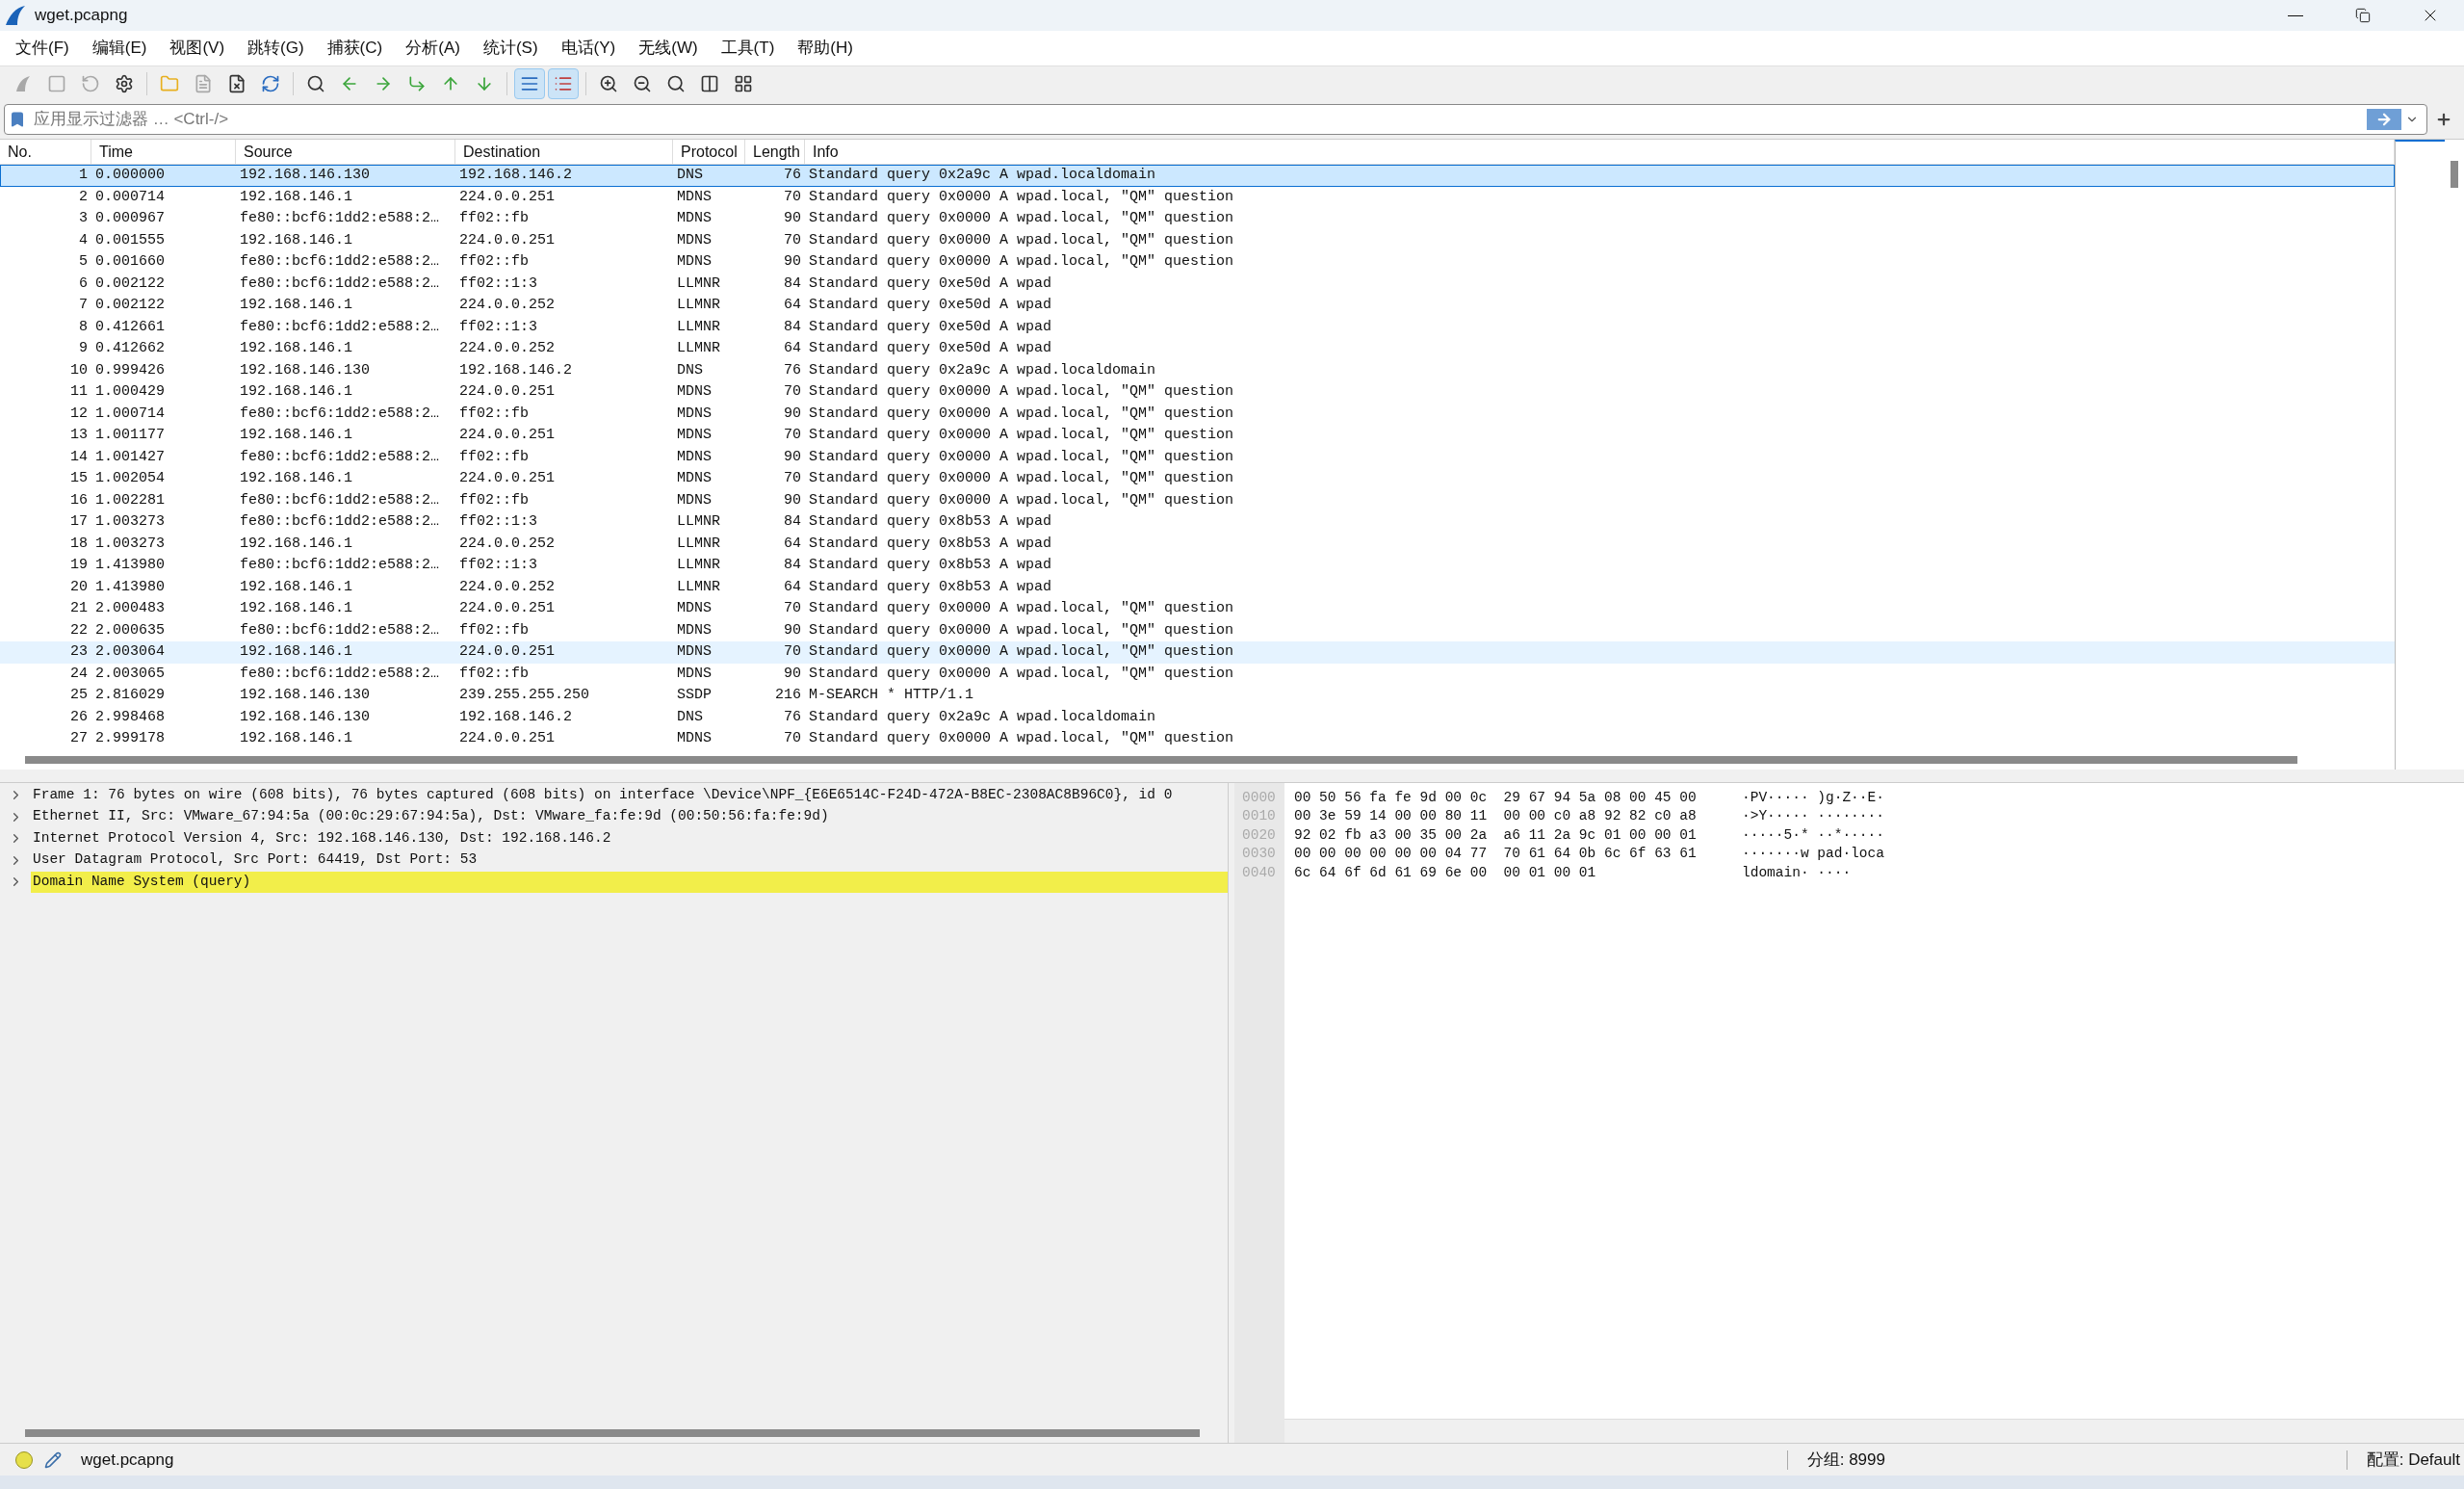 The image size is (2464, 1489). I want to click on column-header: Time, so click(163, 152).